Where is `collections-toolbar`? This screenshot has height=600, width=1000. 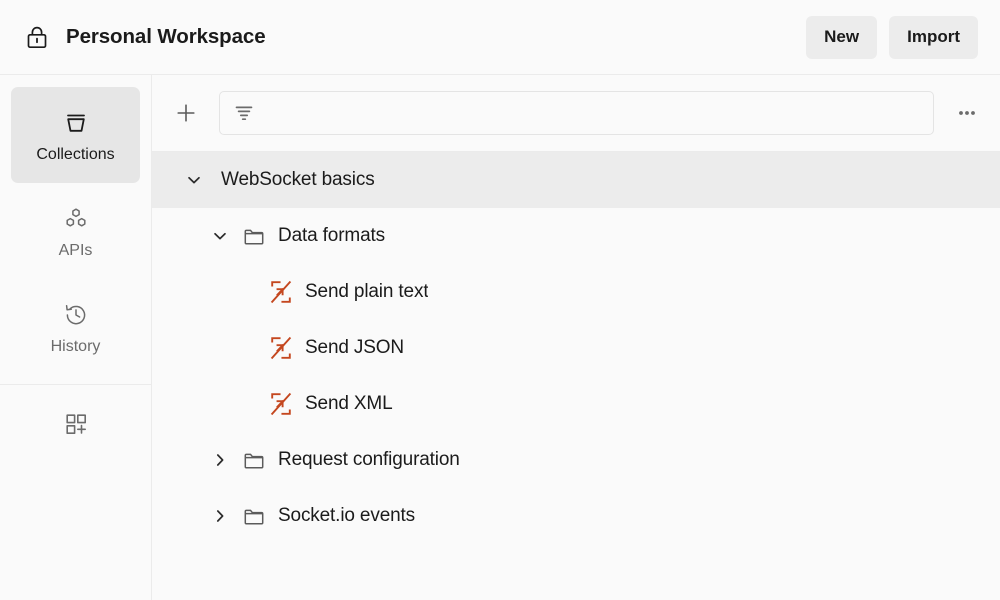 collections-toolbar is located at coordinates (576, 113).